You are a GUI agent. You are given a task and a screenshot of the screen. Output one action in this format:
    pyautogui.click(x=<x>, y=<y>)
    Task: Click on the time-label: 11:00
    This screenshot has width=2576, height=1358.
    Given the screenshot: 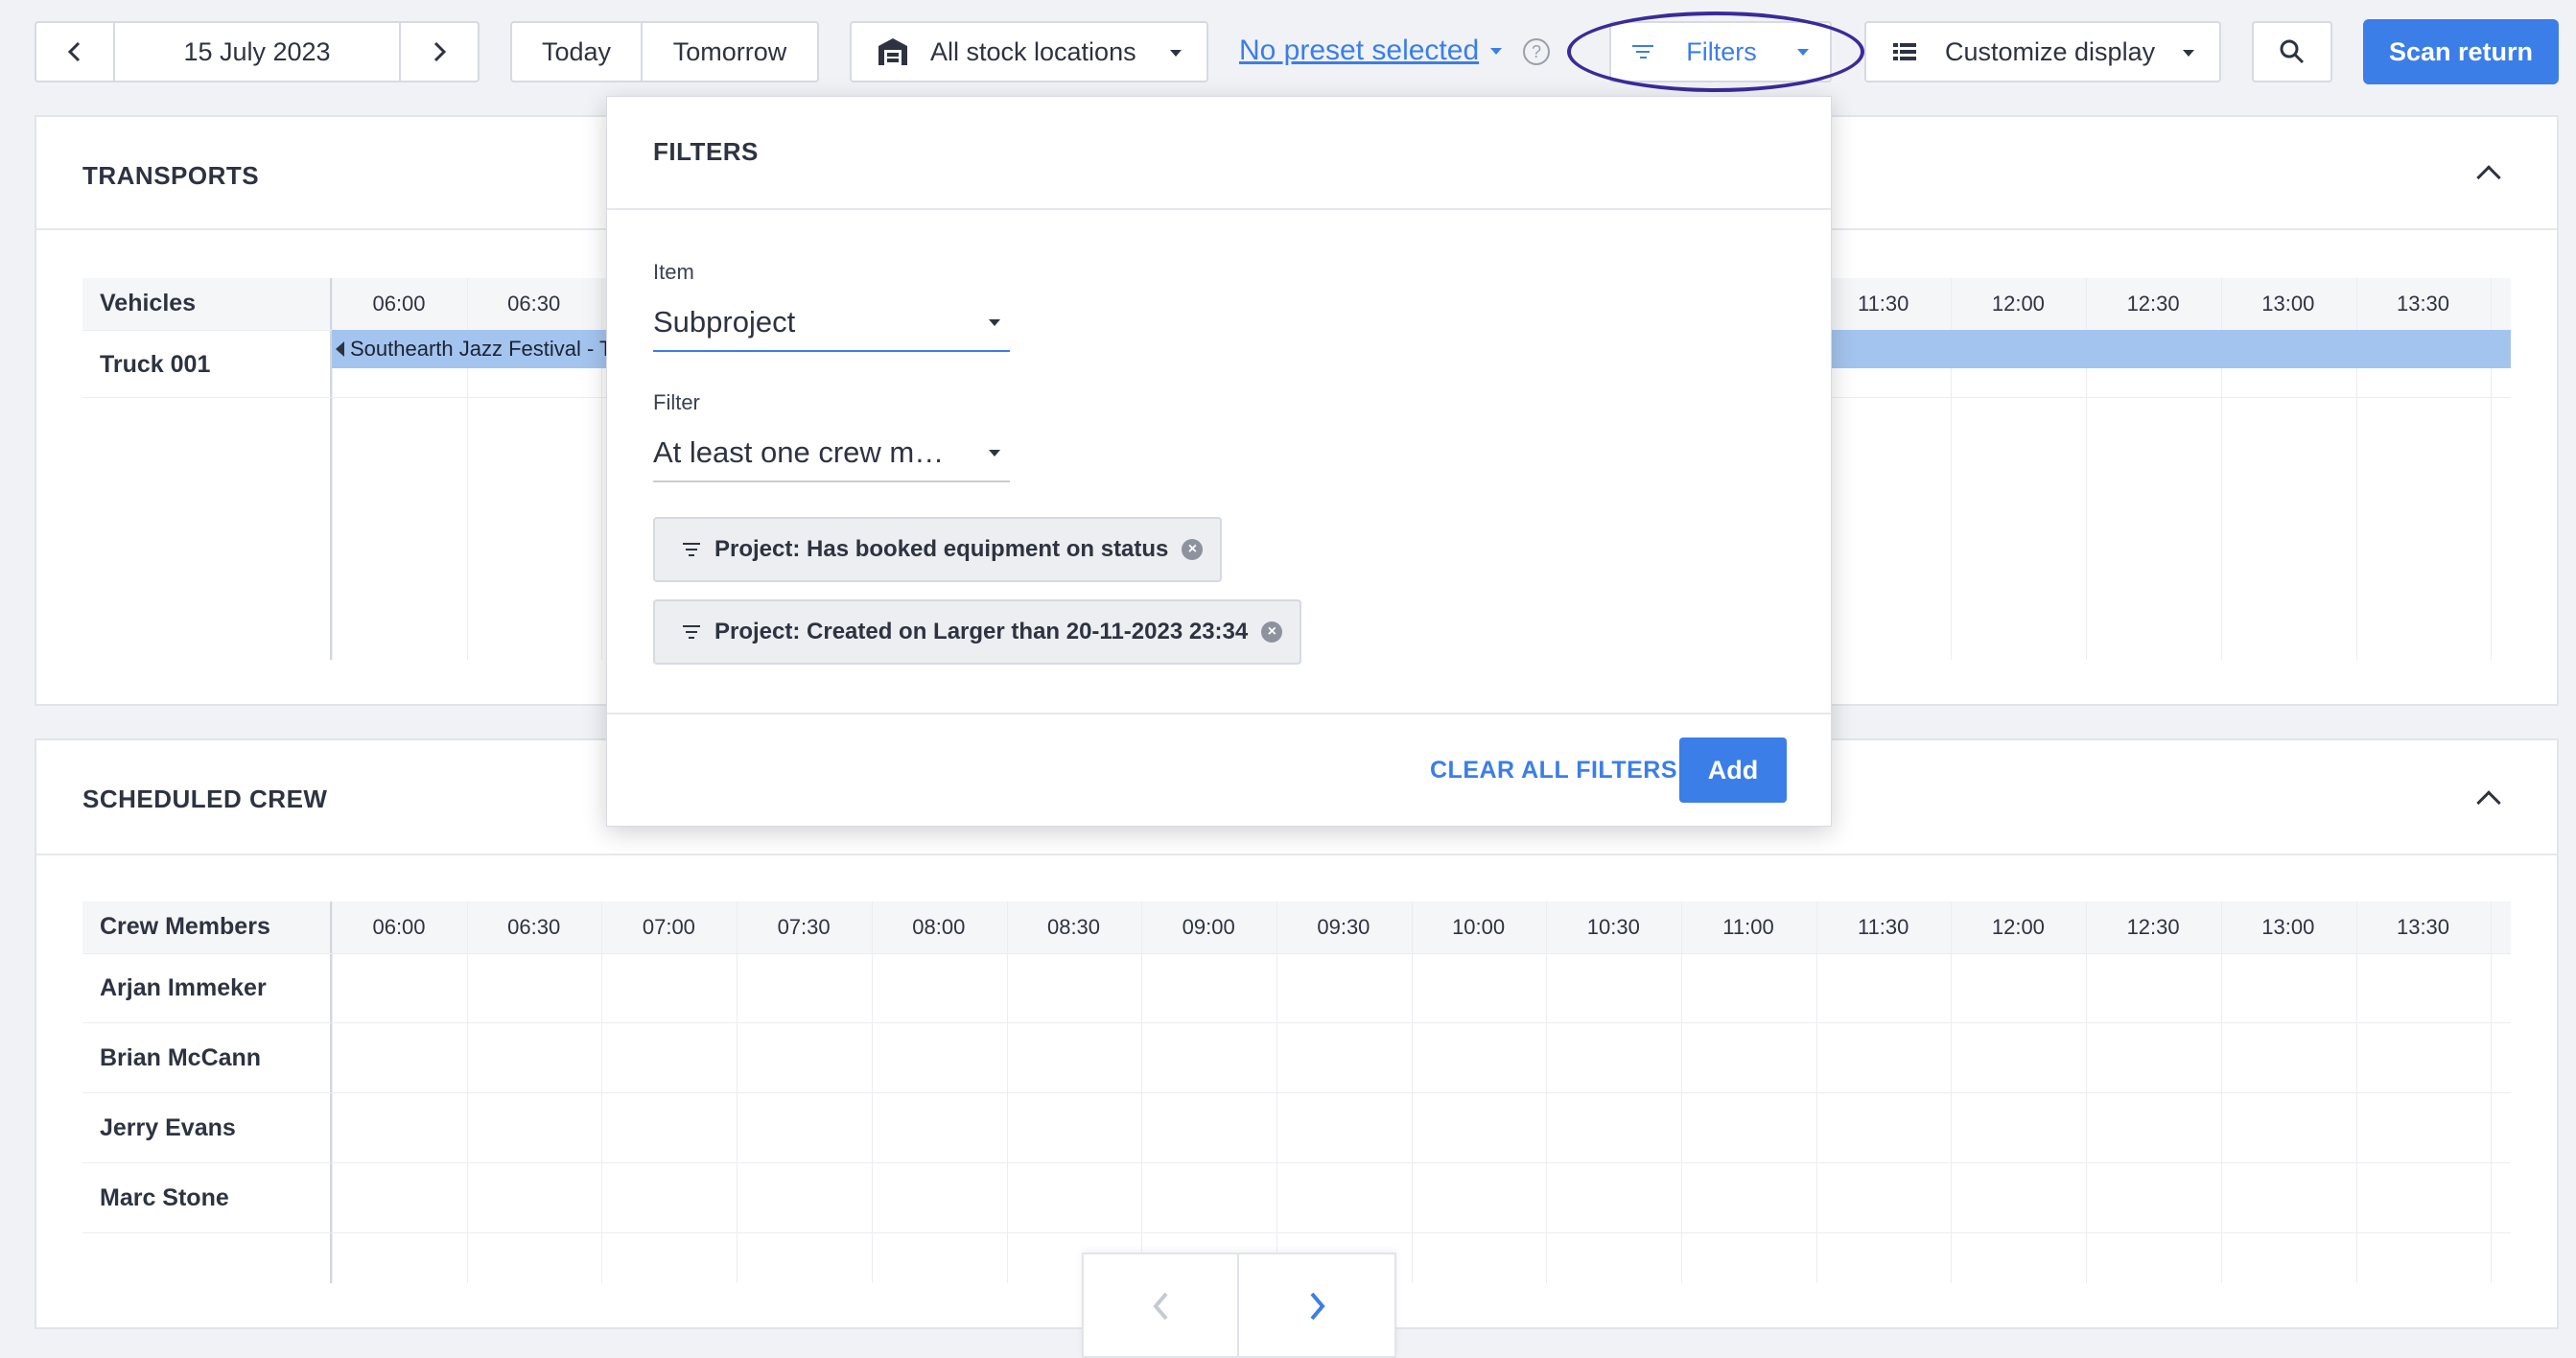 What is the action you would take?
    pyautogui.click(x=1748, y=927)
    